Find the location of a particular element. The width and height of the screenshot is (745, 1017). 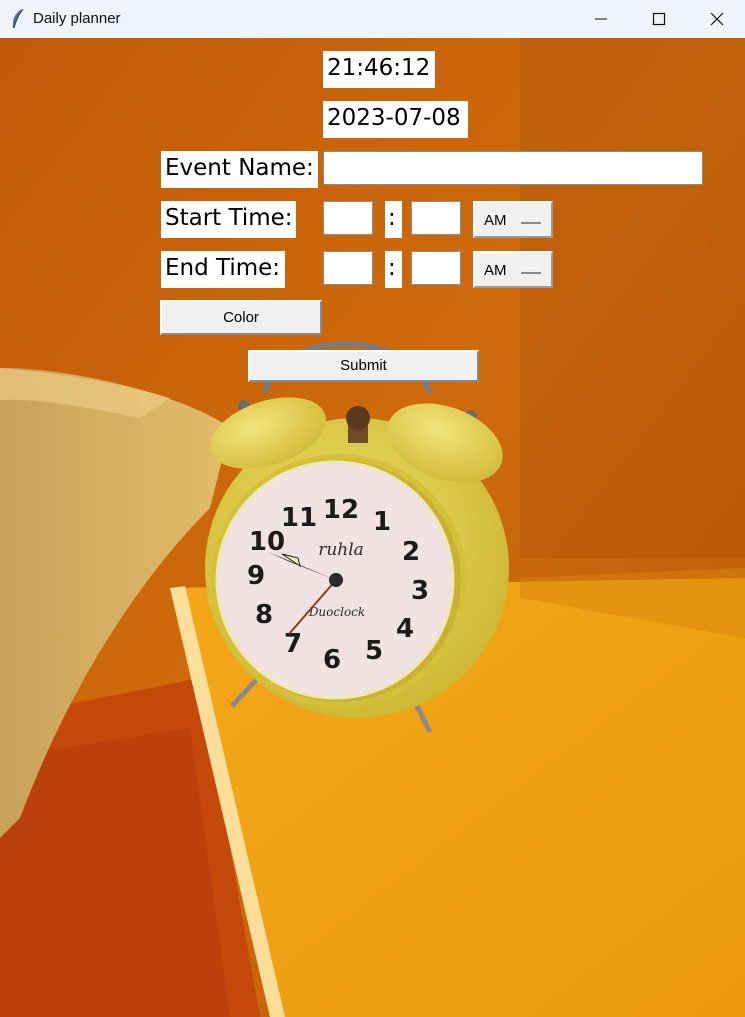

close-icon is located at coordinates (717, 19).